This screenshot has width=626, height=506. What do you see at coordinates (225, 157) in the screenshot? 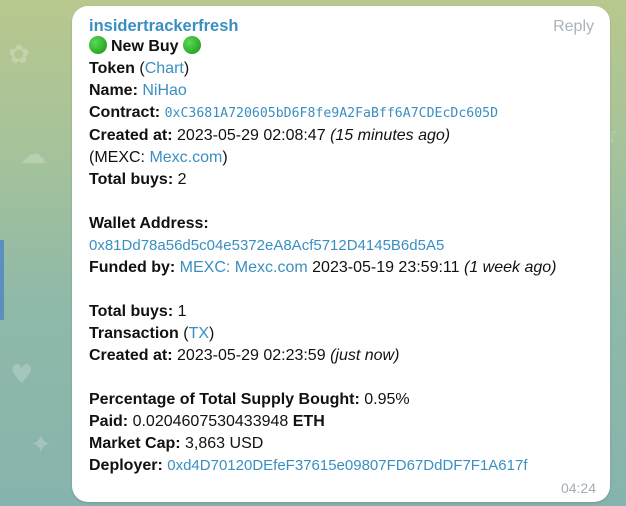
I see `exchange-suffix: )` at bounding box center [225, 157].